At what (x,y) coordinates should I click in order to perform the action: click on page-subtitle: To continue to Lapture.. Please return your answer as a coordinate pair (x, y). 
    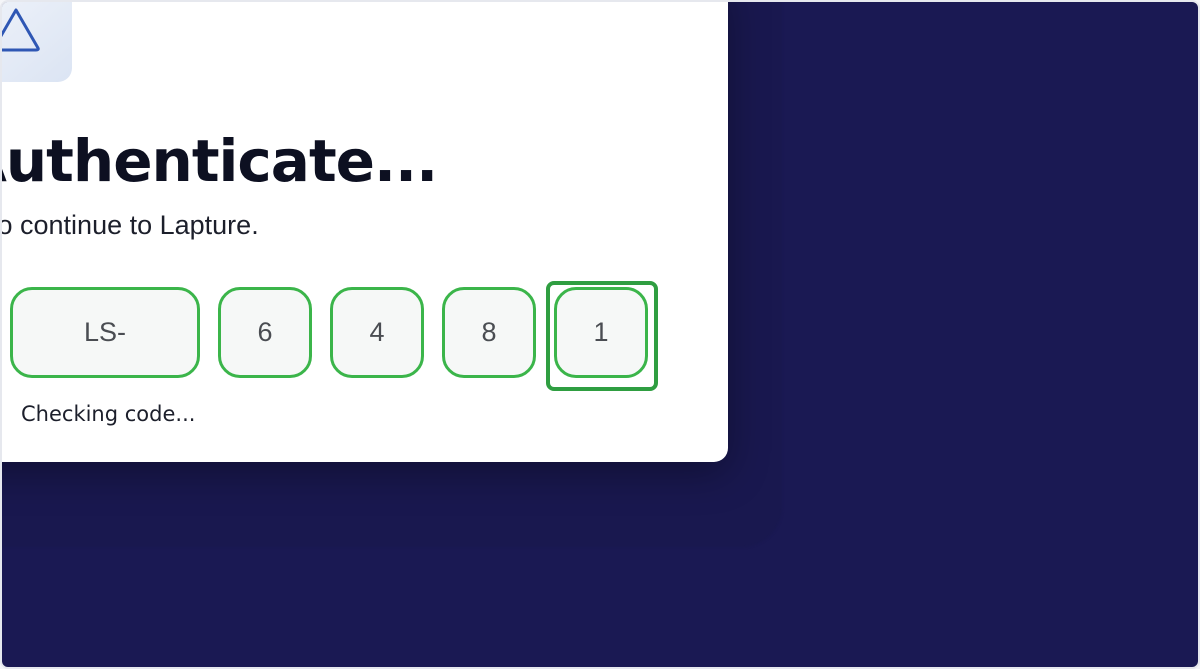
    Looking at the image, I should click on (129, 225).